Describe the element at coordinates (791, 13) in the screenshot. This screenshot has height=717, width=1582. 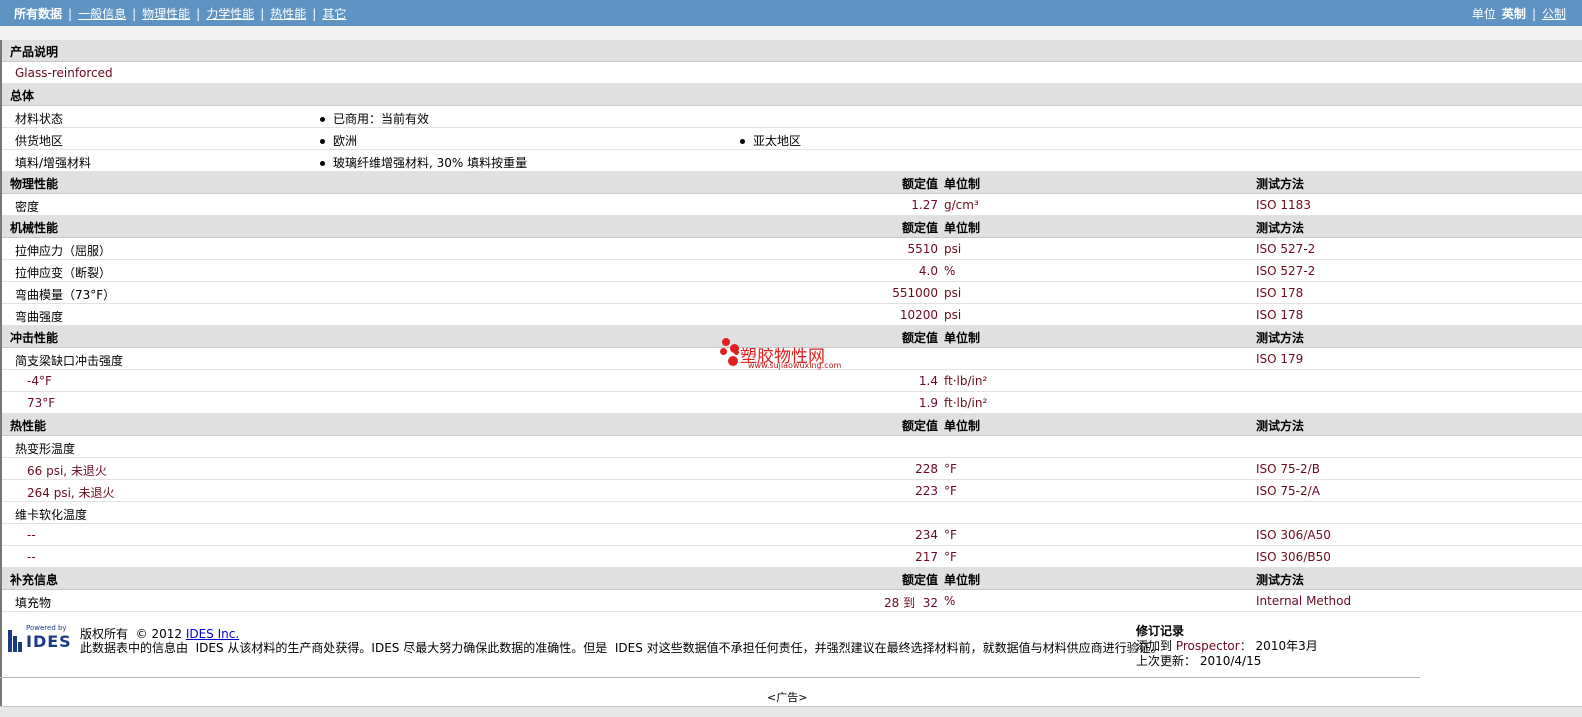
I see `top-nav-bar: 所有数据 | 一般信息 | 物理性能 | 力学性能 | 热性能 | 其它 单位 英制 | 公制` at that location.